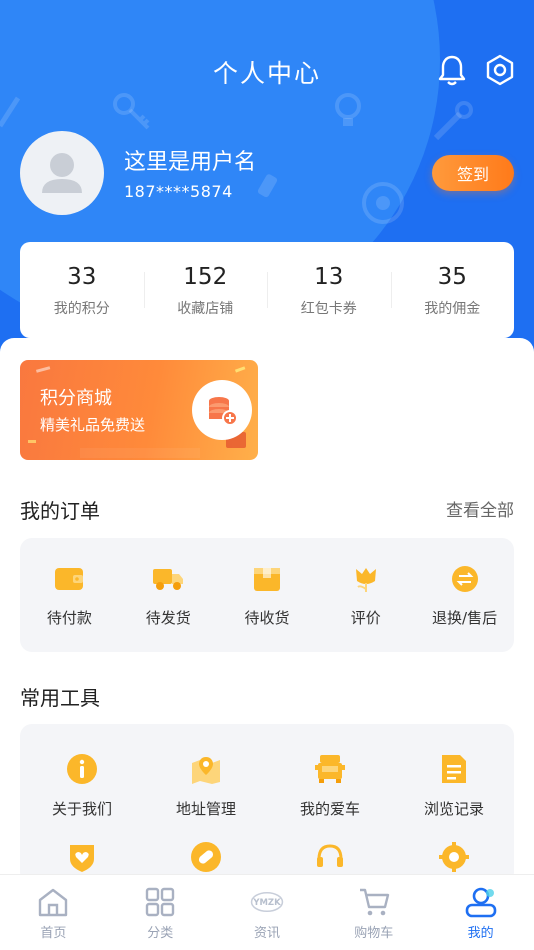 This screenshot has width=534, height=950. What do you see at coordinates (452, 70) in the screenshot?
I see `bell-icon` at bounding box center [452, 70].